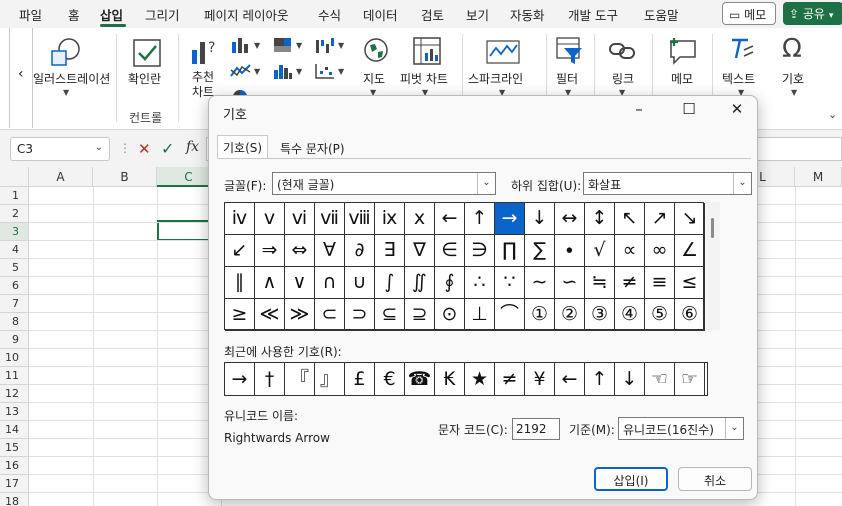  What do you see at coordinates (14, 499) in the screenshot?
I see `row-header-18: 18` at bounding box center [14, 499].